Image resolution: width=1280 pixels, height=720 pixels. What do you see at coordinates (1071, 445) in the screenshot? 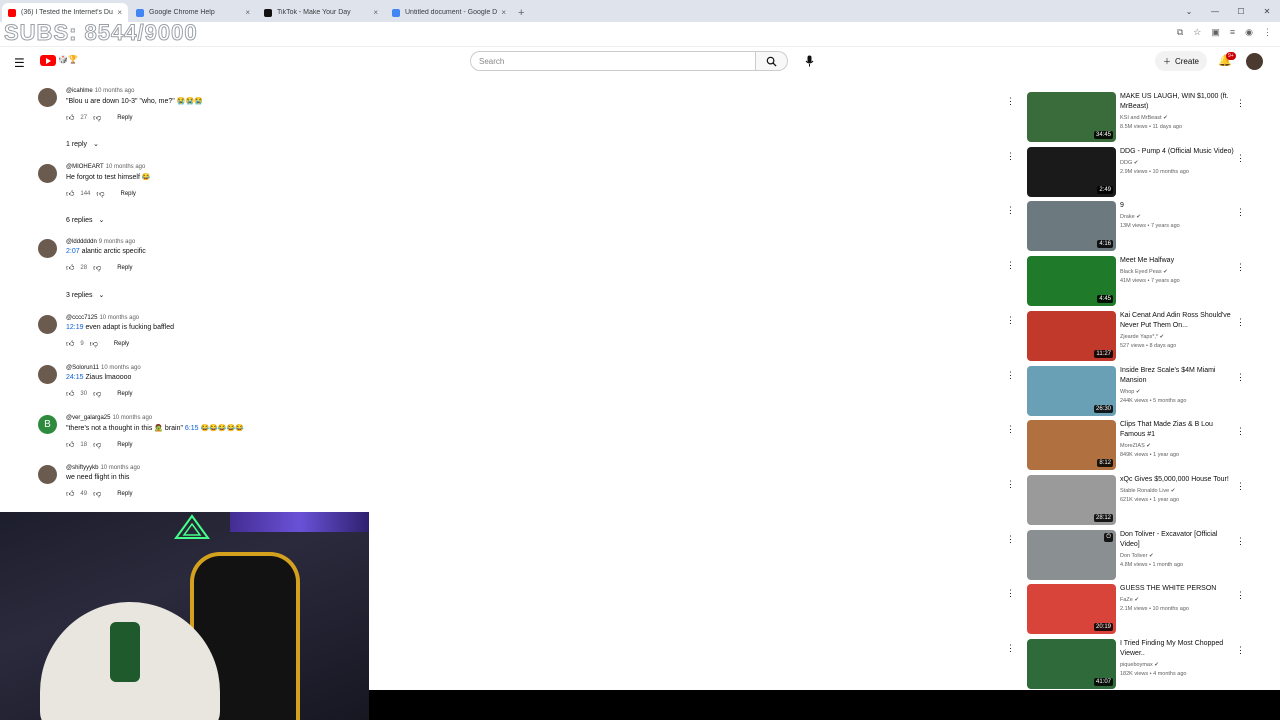
I see `video-thumbnail: 8:12` at bounding box center [1071, 445].